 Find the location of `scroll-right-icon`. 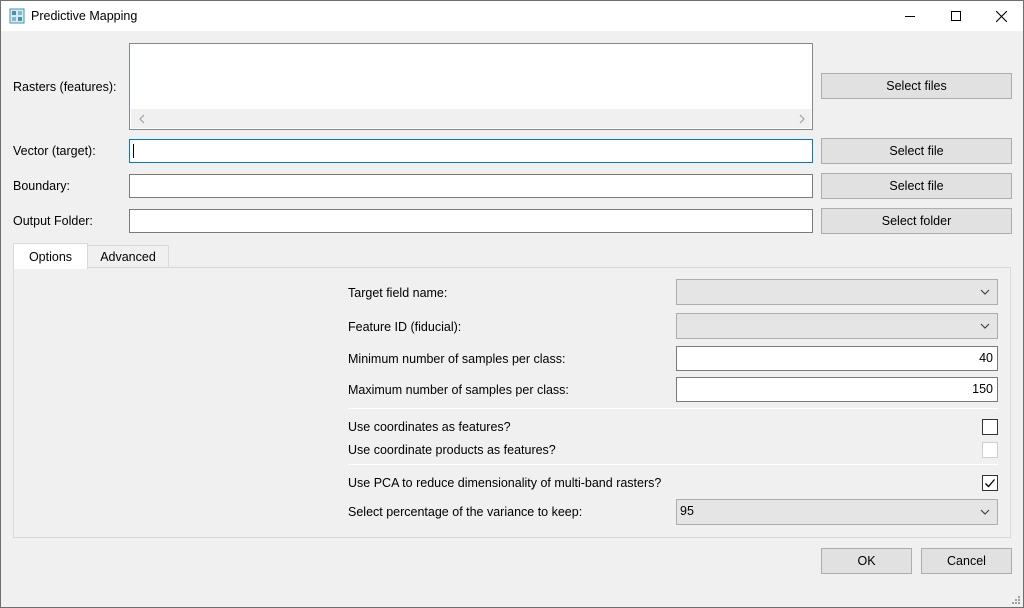

scroll-right-icon is located at coordinates (802, 119).